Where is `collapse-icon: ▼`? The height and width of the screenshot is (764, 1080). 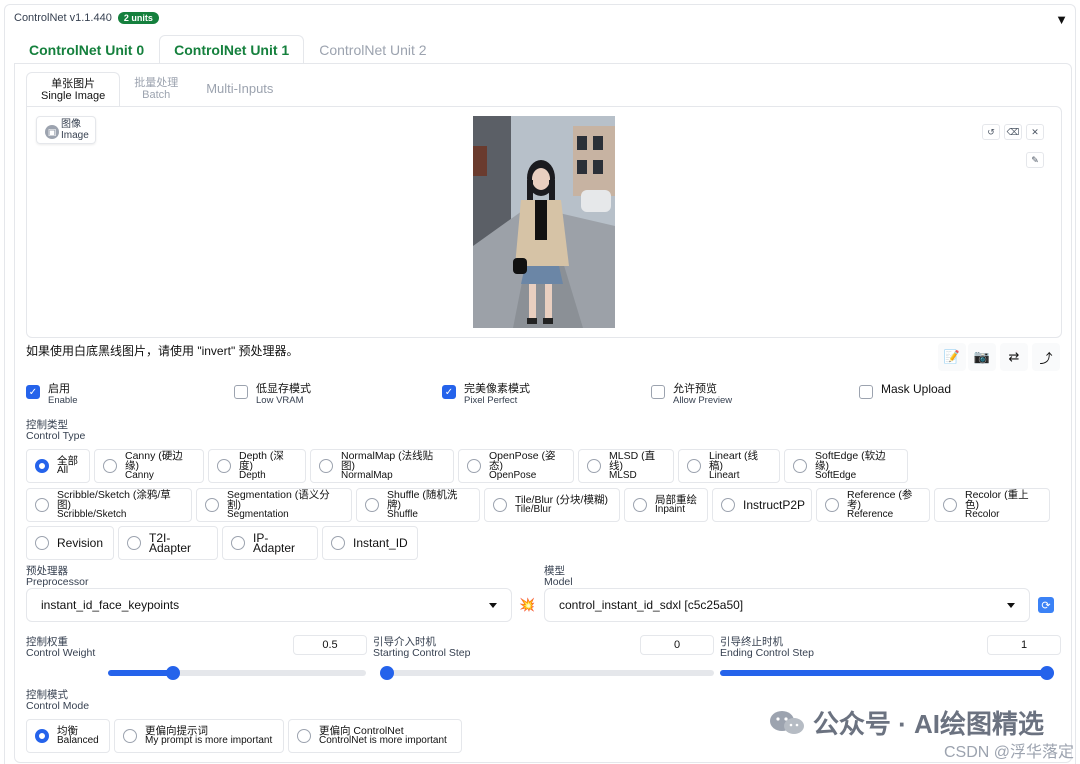 collapse-icon: ▼ is located at coordinates (1061, 19).